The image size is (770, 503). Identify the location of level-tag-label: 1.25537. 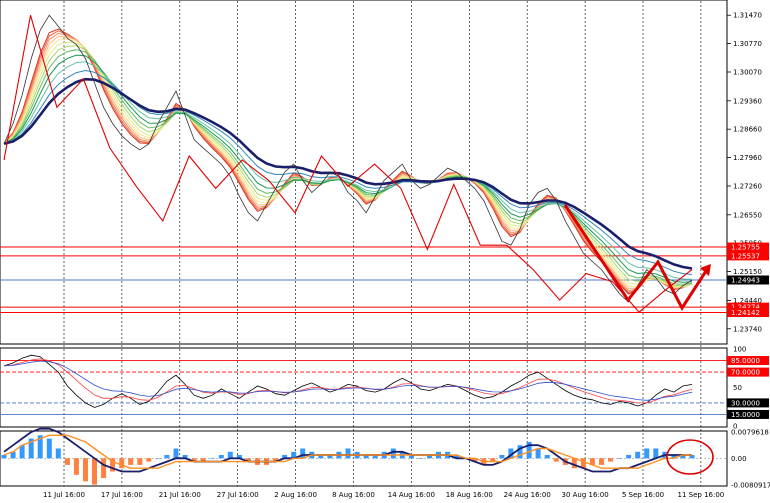
(745, 256).